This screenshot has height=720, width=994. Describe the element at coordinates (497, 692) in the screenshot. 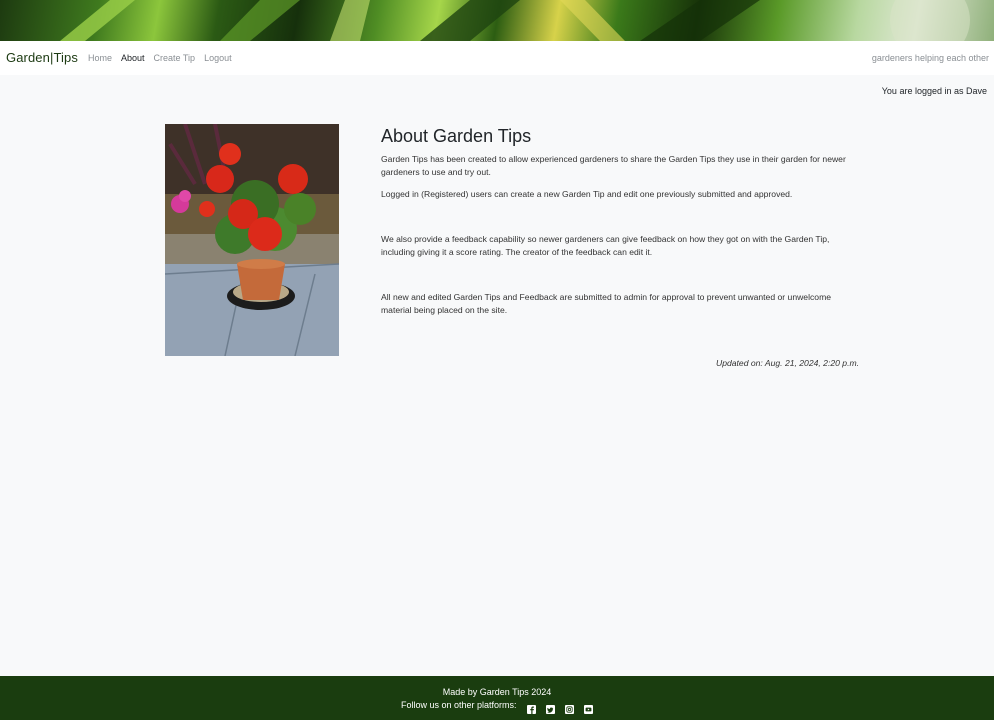

I see `footer-credit: Made by Garden Tips 2024` at that location.